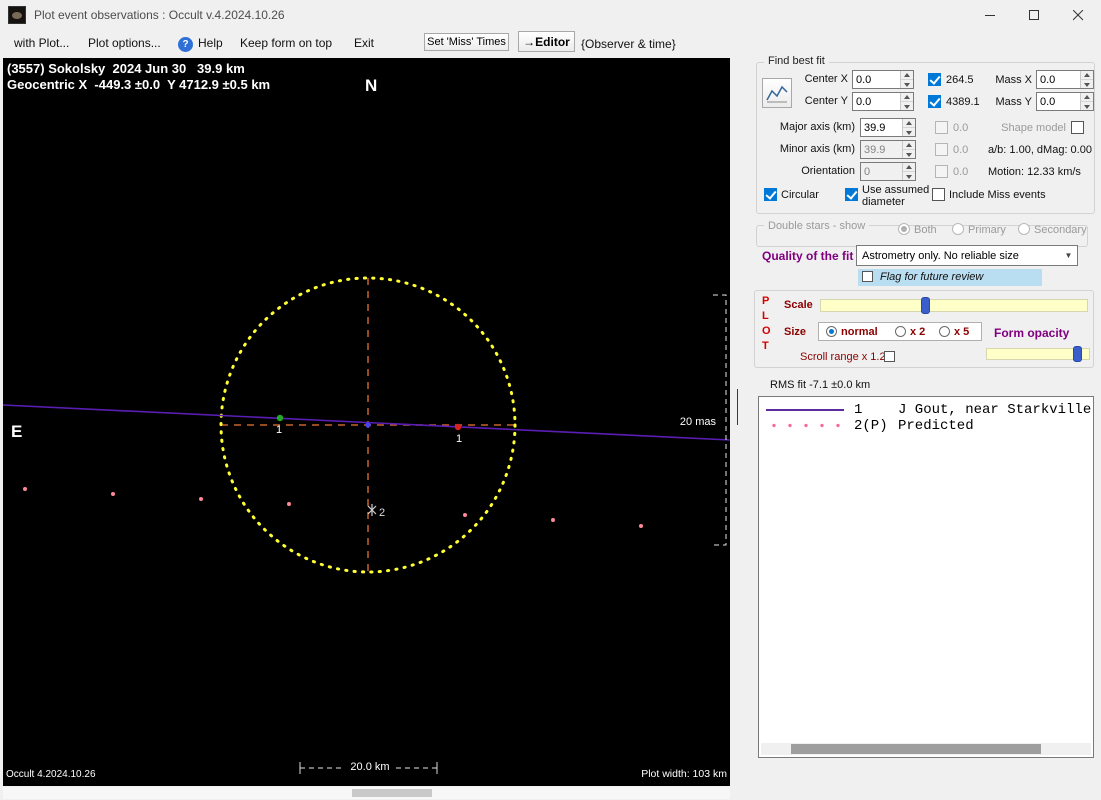 The width and height of the screenshot is (1101, 800). I want to click on star-x-value: 264.5, so click(960, 80).